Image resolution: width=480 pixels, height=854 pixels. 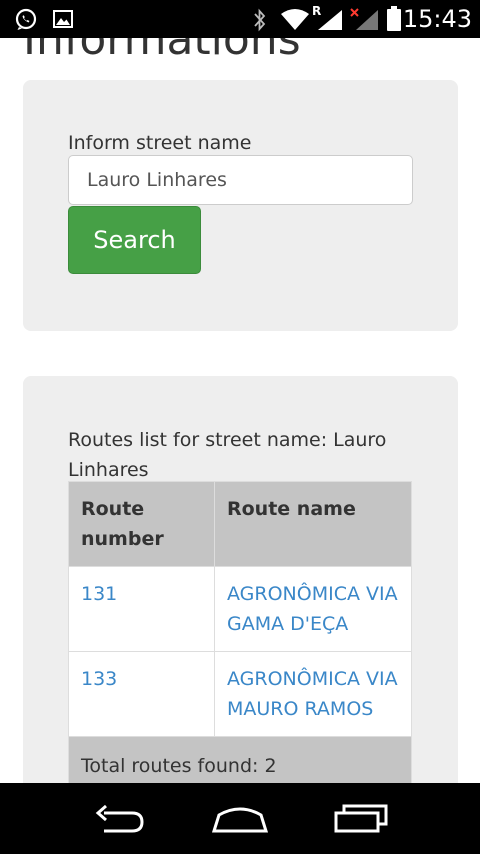 I want to click on table-row: 133 AGRONÔMICA VIA MAURO RAMOS, so click(x=240, y=694).